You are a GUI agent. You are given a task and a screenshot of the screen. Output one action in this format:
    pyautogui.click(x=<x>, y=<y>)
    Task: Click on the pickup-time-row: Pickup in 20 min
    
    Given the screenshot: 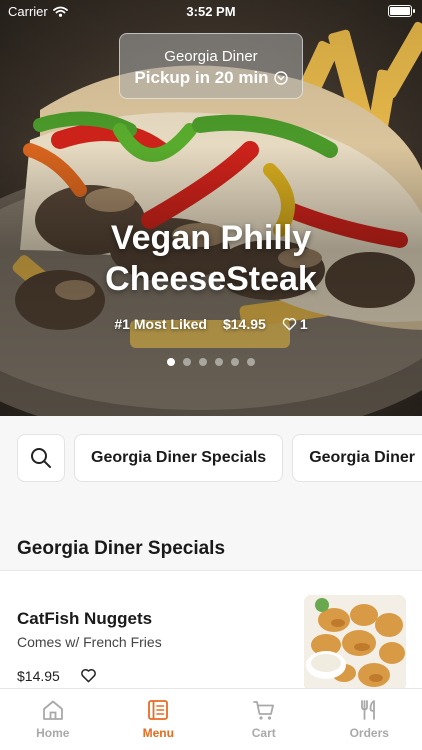 What is the action you would take?
    pyautogui.click(x=211, y=78)
    